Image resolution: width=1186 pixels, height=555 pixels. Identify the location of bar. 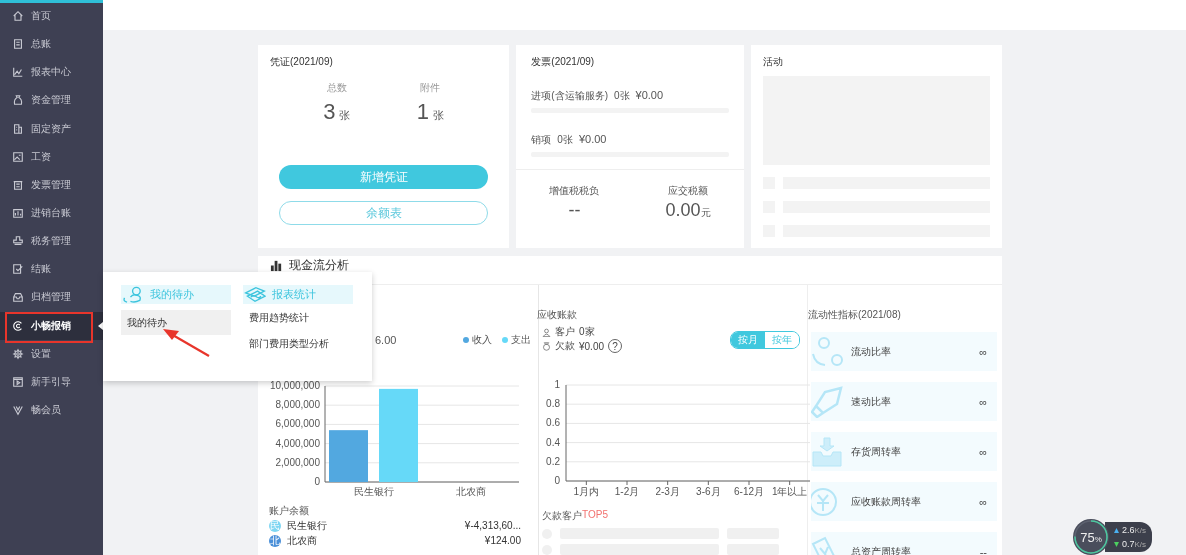
(348, 456).